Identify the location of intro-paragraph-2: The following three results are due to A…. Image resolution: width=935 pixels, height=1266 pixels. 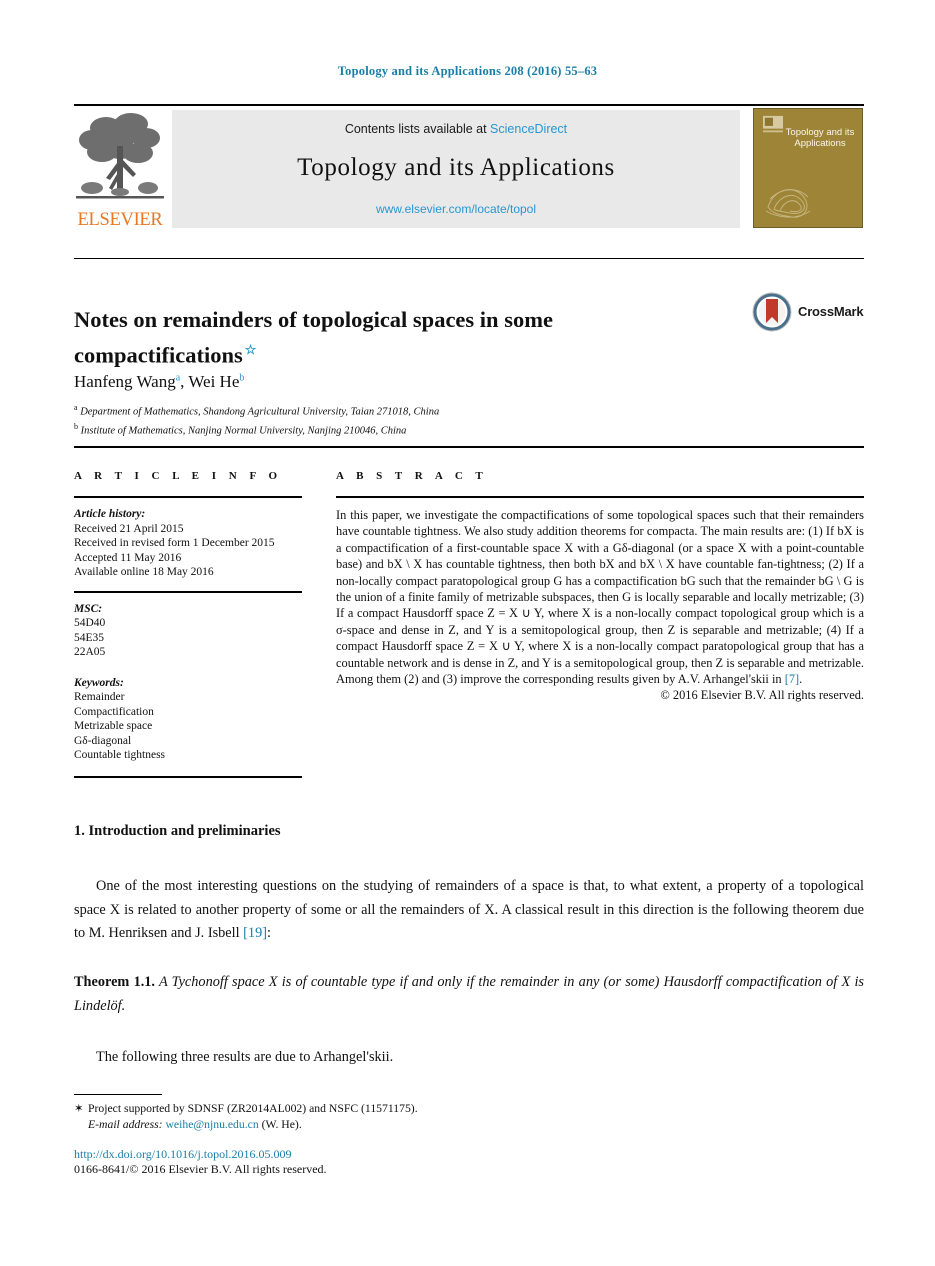
(245, 1057).